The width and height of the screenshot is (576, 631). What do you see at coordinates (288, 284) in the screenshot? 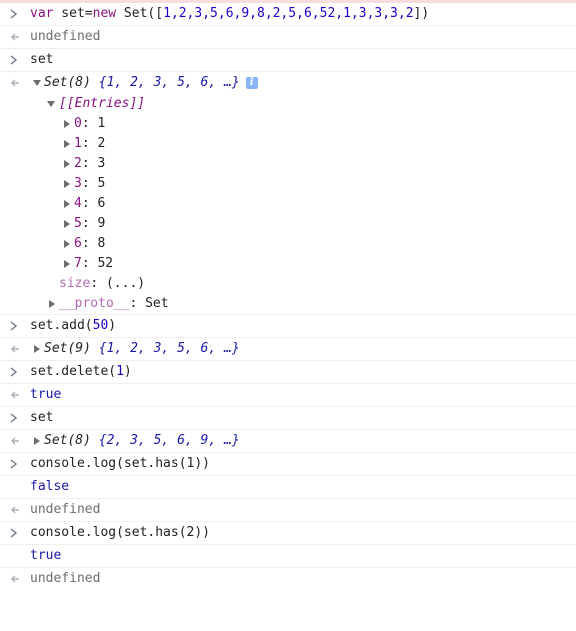
I see `size-property: size: (...)` at bounding box center [288, 284].